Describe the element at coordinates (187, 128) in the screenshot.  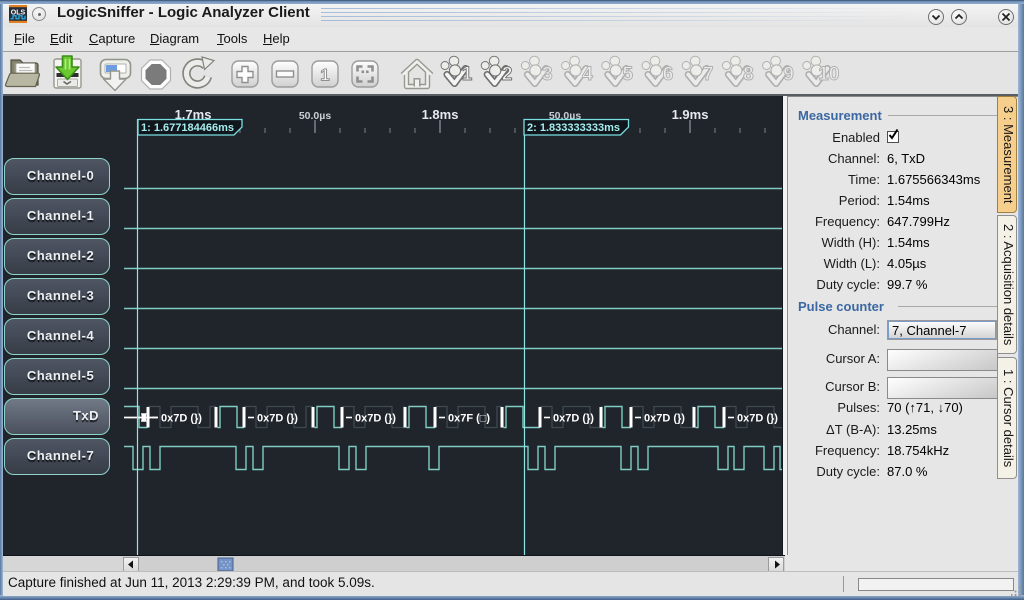
I see `svg-text: 1: 1.677184466ms` at that location.